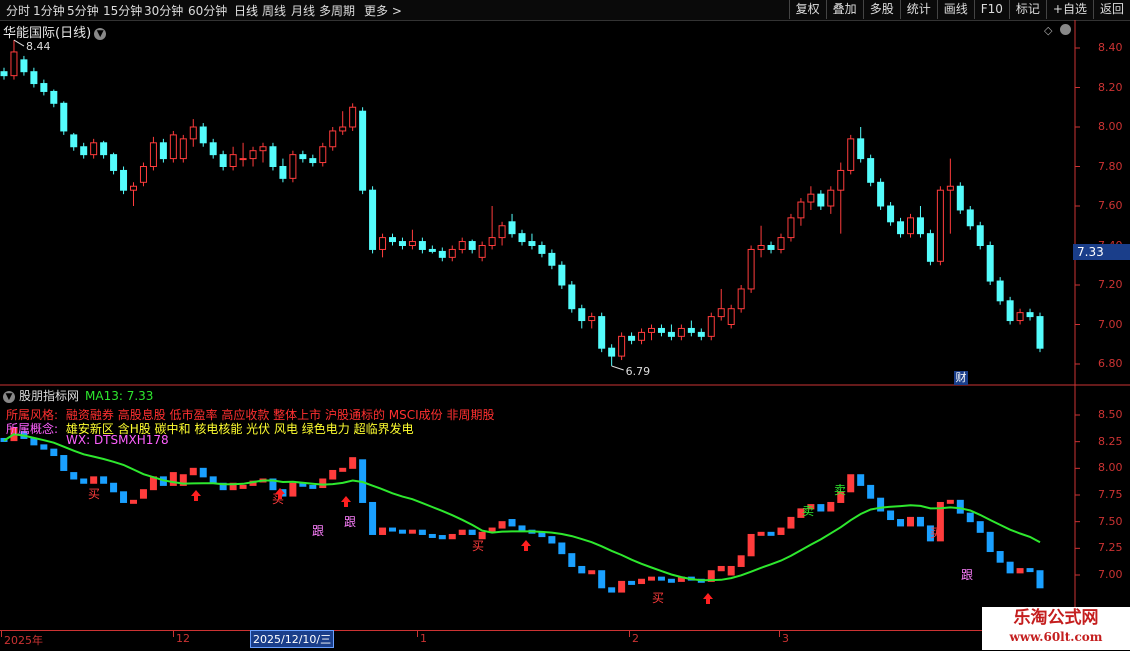  Describe the element at coordinates (807, 9) in the screenshot. I see `toolbar-button-0: 复权` at that location.